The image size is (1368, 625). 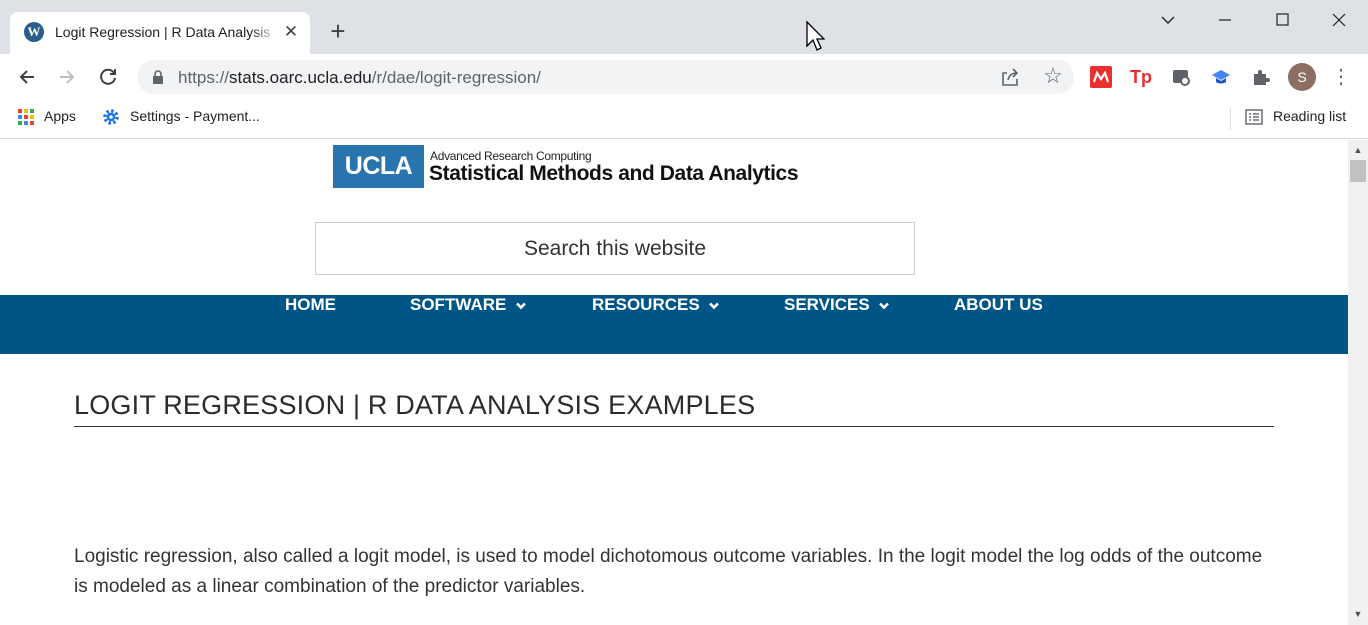 What do you see at coordinates (1358, 382) in the screenshot?
I see `page-scrollbar: ▲ ▼` at bounding box center [1358, 382].